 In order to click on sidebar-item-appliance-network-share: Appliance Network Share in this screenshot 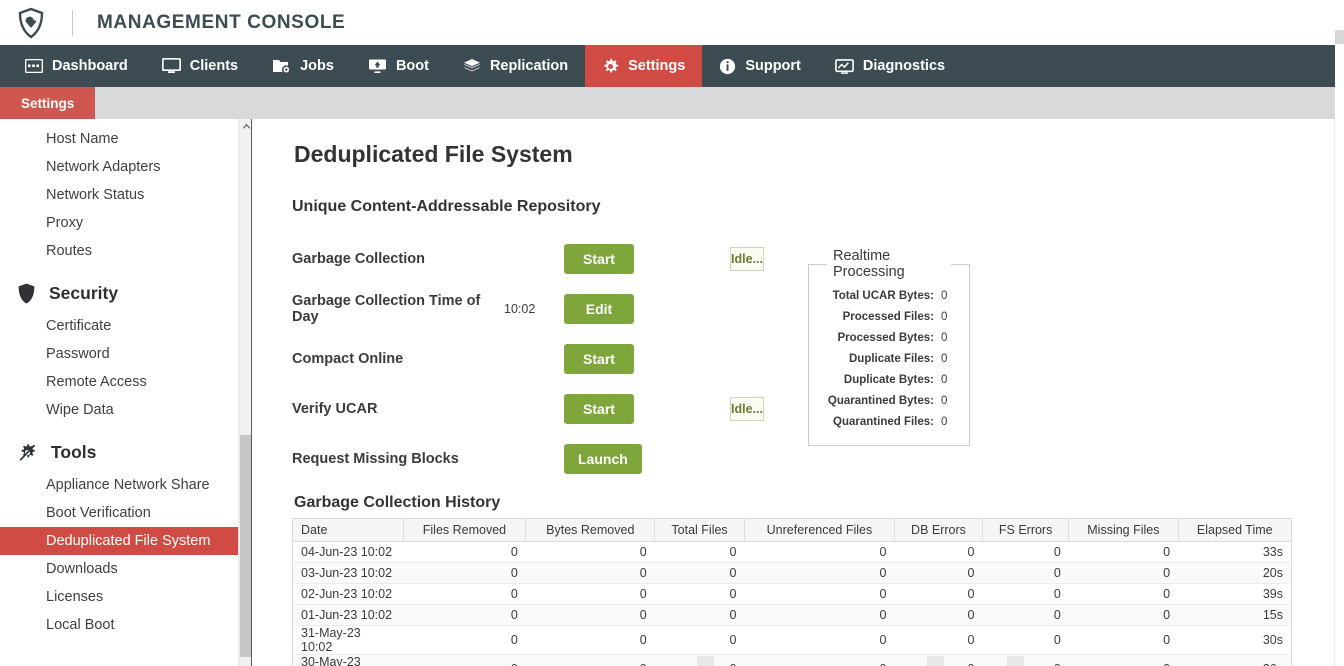, I will do `click(126, 485)`.